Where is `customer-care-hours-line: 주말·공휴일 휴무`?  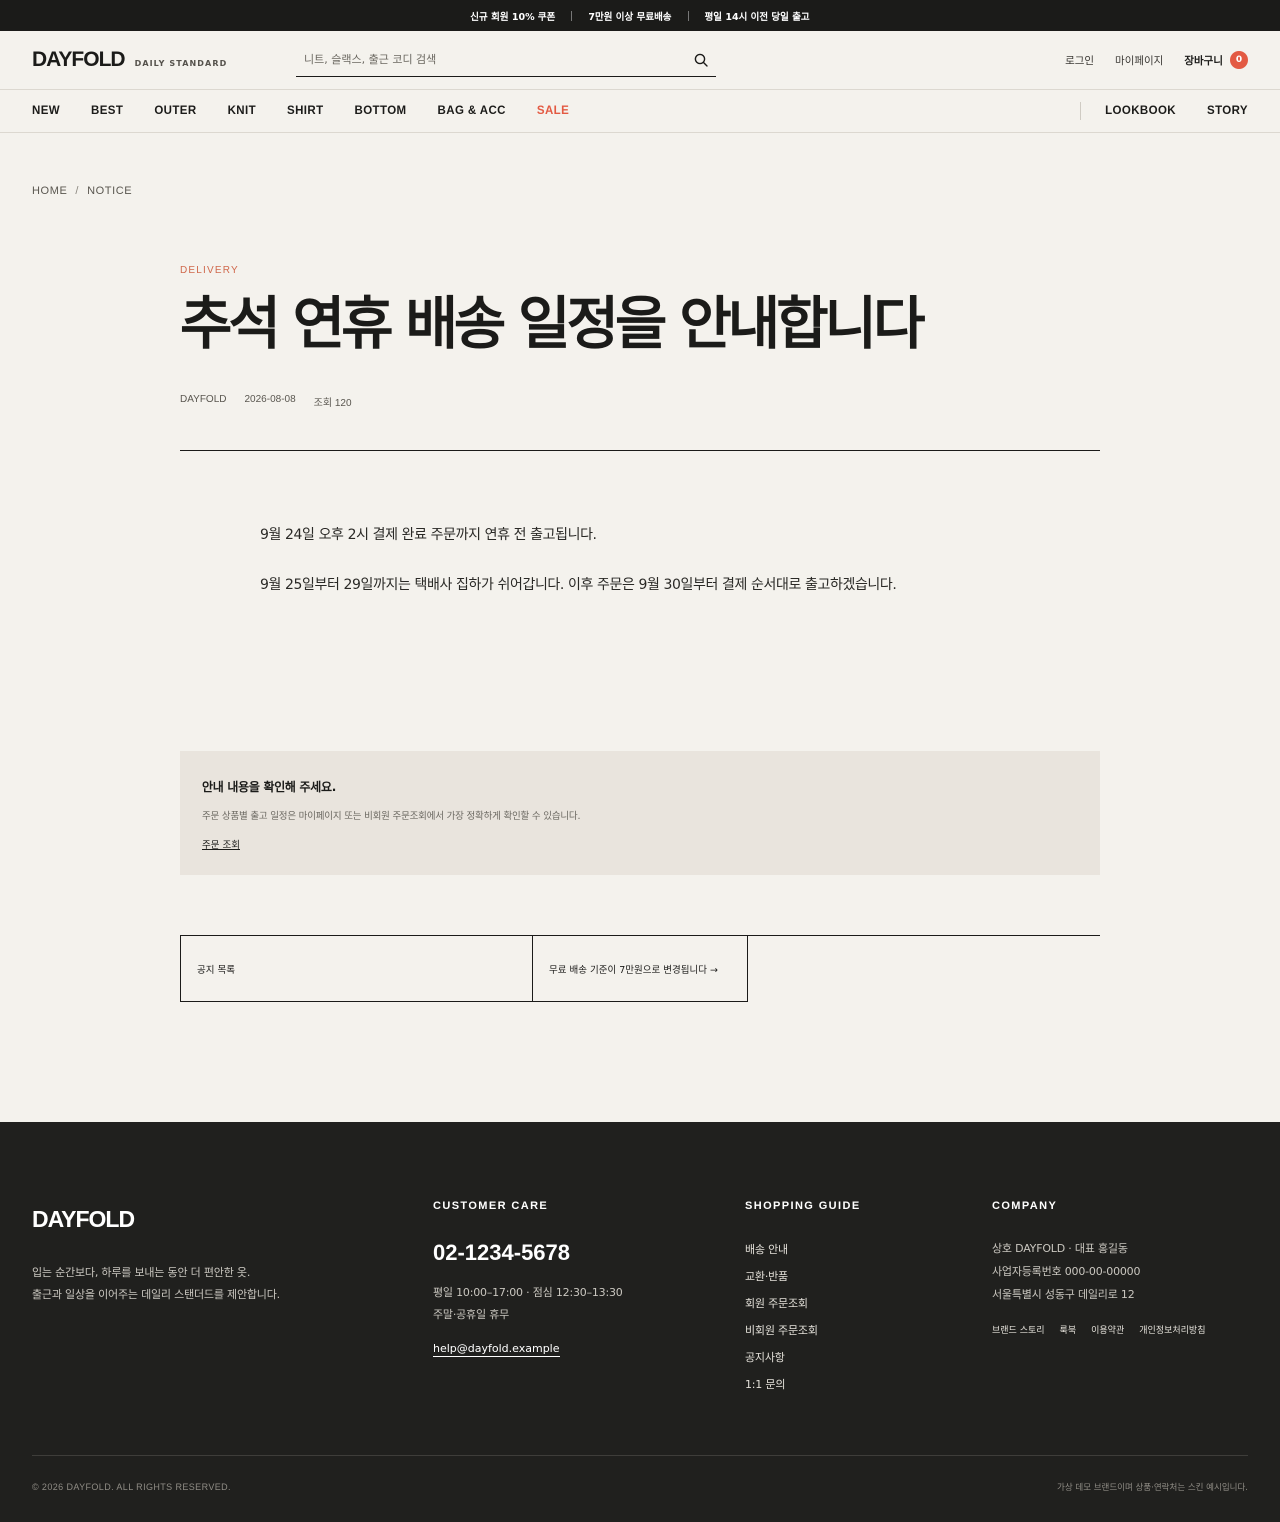
customer-care-hours-line: 주말·공휴일 휴무 is located at coordinates (471, 1314).